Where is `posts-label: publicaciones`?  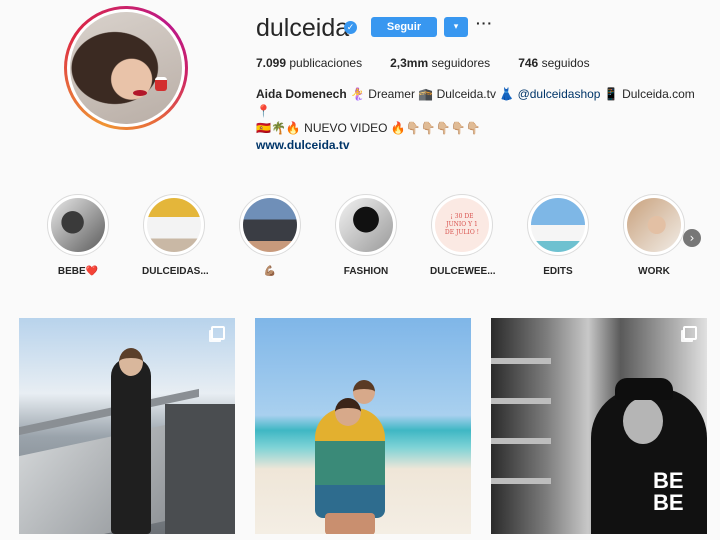 posts-label: publicaciones is located at coordinates (326, 63).